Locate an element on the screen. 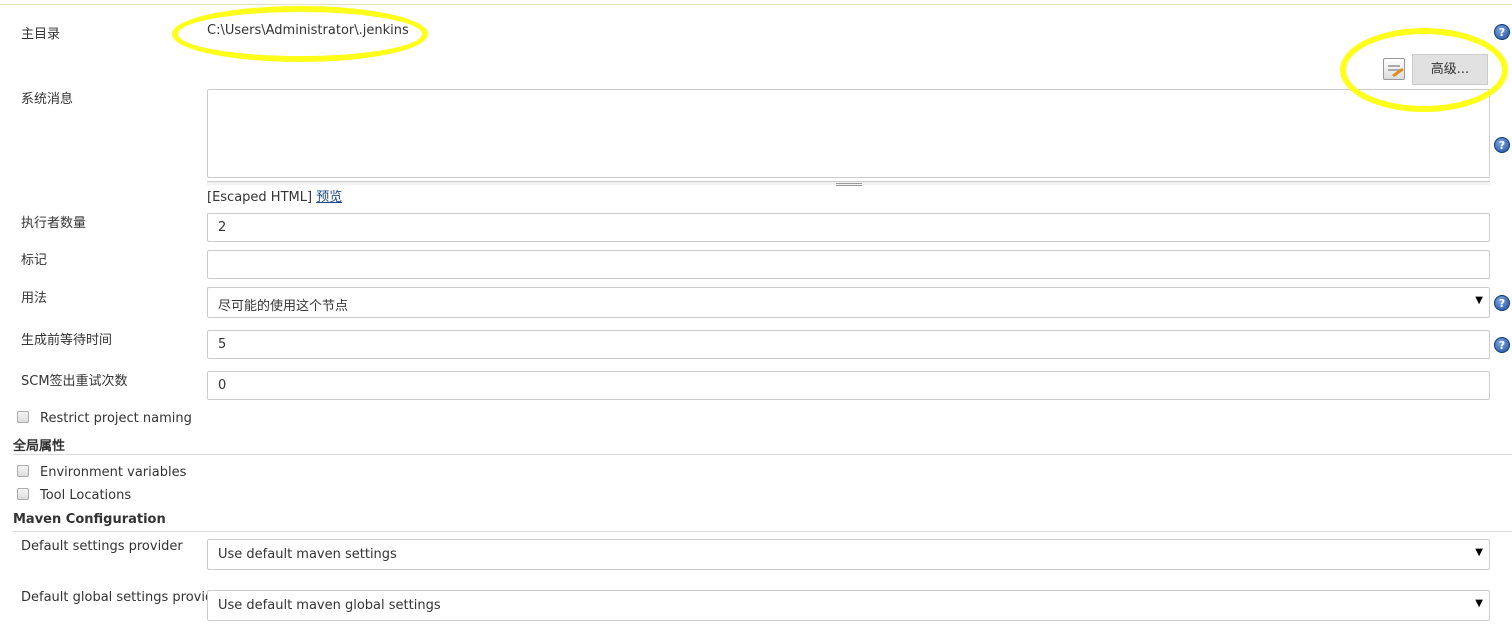 The height and width of the screenshot is (641, 1512). executors-label: 执行者数量 is located at coordinates (54, 223).